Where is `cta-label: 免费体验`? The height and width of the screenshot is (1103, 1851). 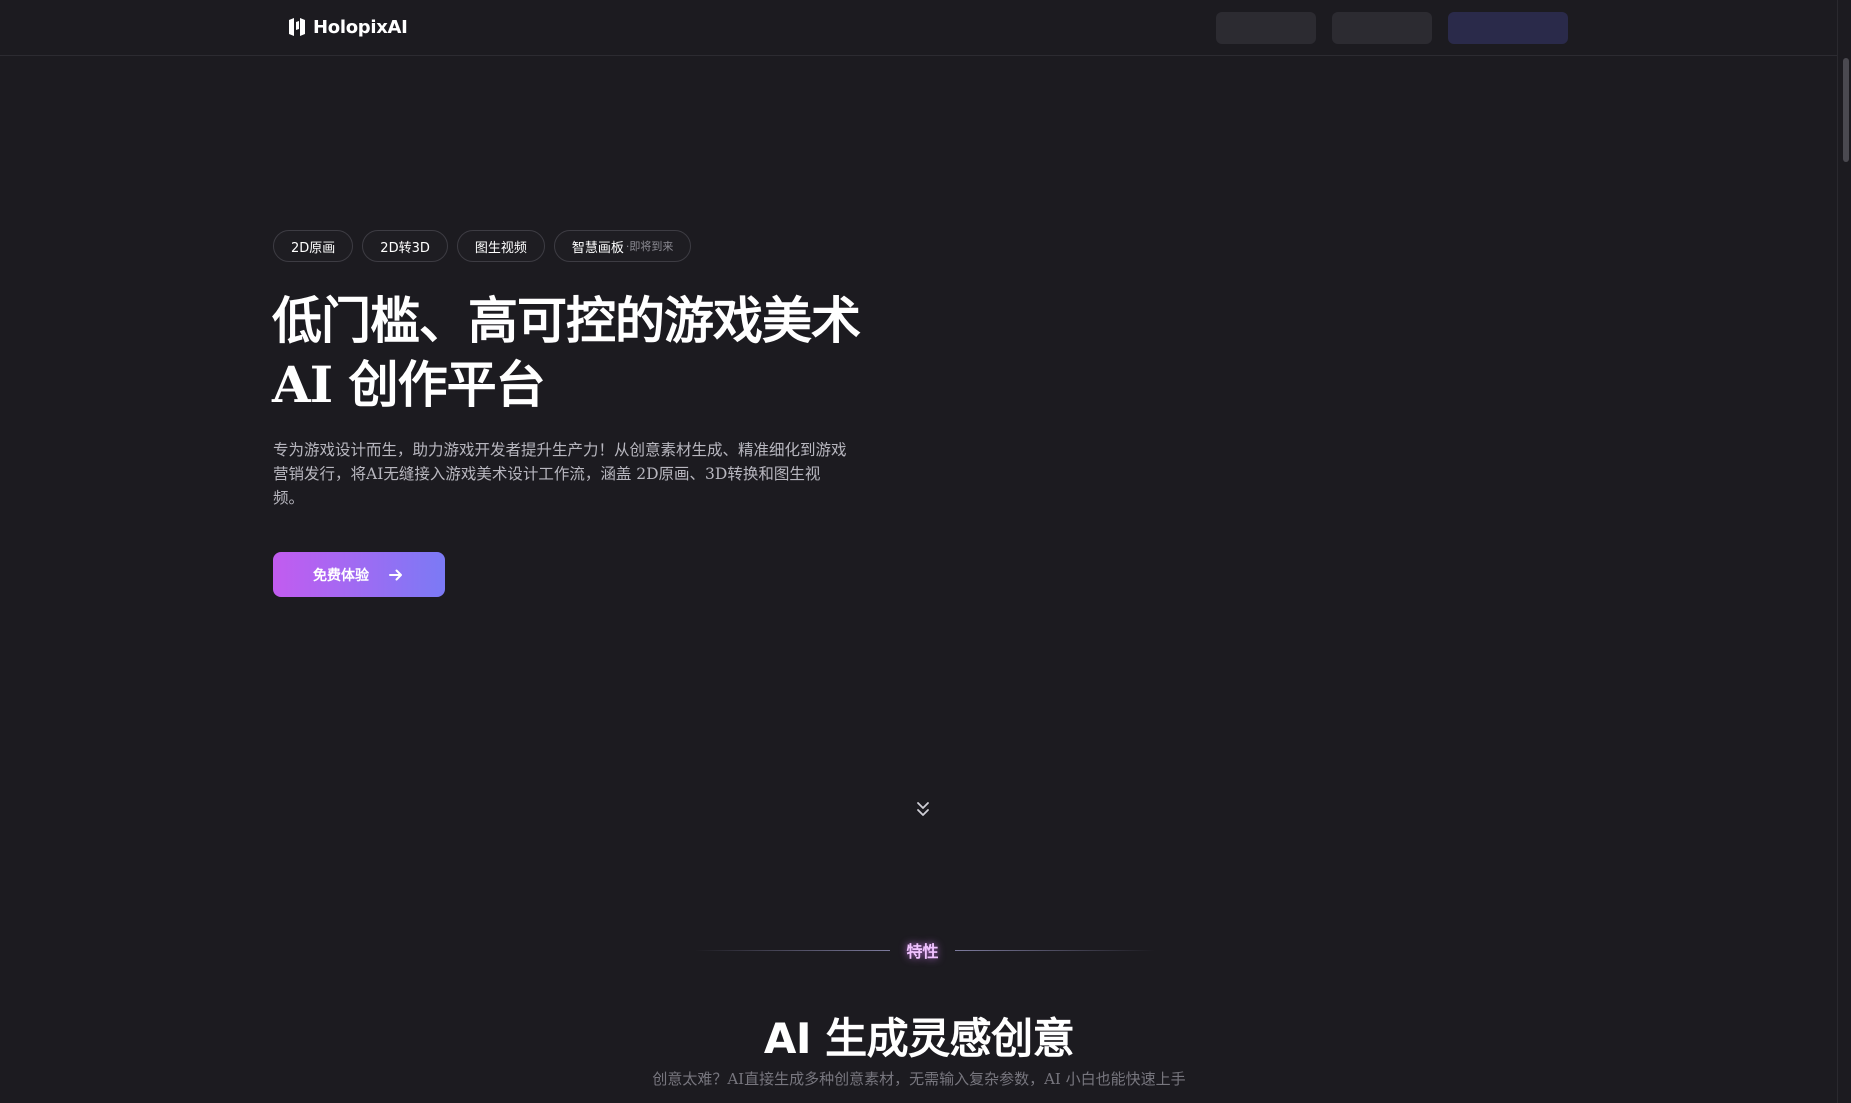 cta-label: 免费体验 is located at coordinates (341, 575).